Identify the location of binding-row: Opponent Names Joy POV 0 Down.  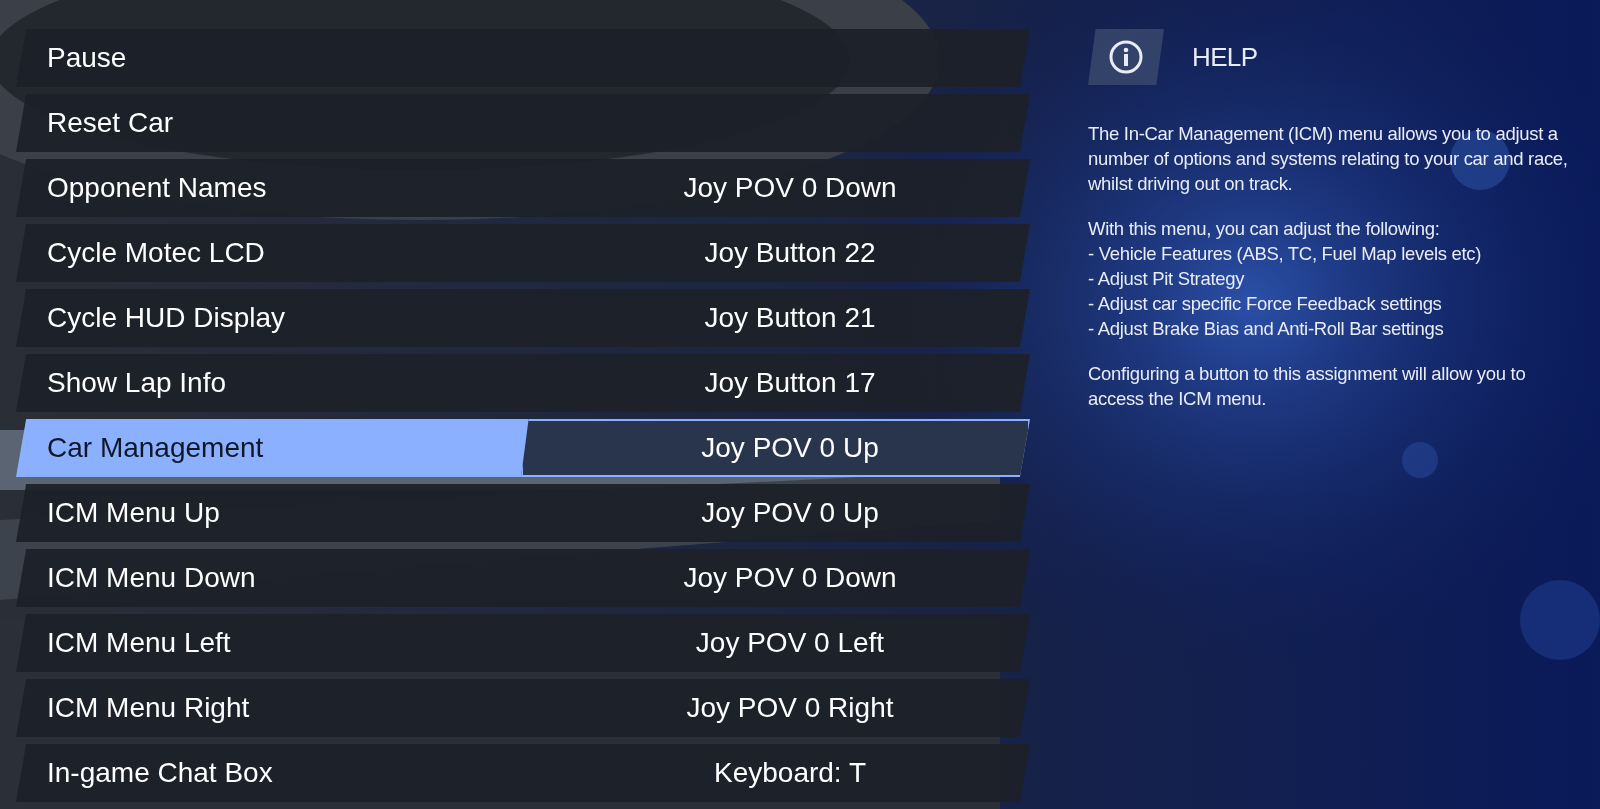
(523, 188).